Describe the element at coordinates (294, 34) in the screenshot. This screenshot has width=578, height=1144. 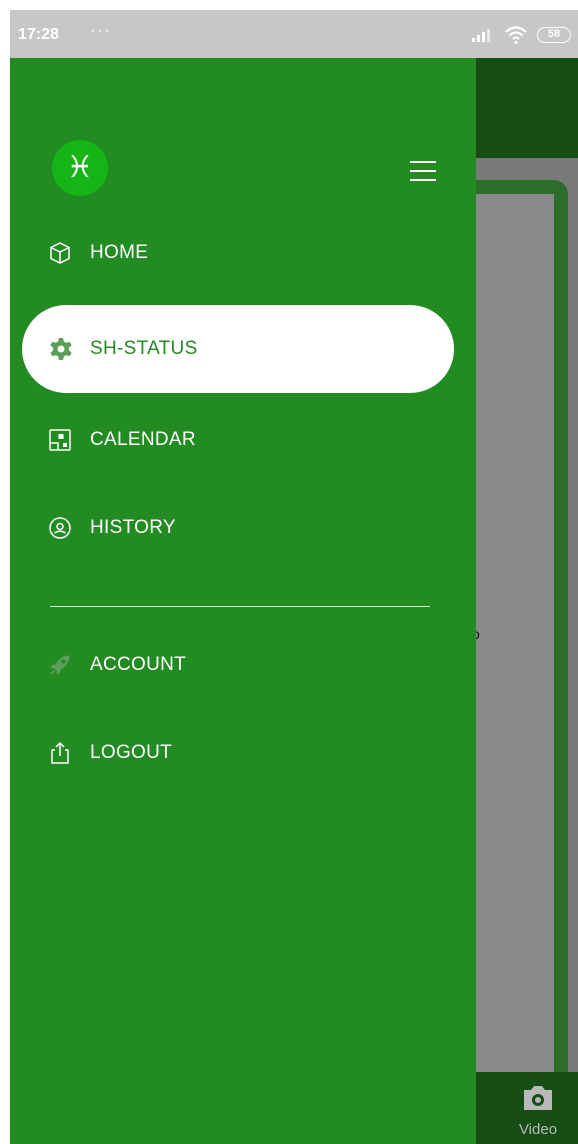
I see `status-bar: 17:28 ··· 58` at that location.